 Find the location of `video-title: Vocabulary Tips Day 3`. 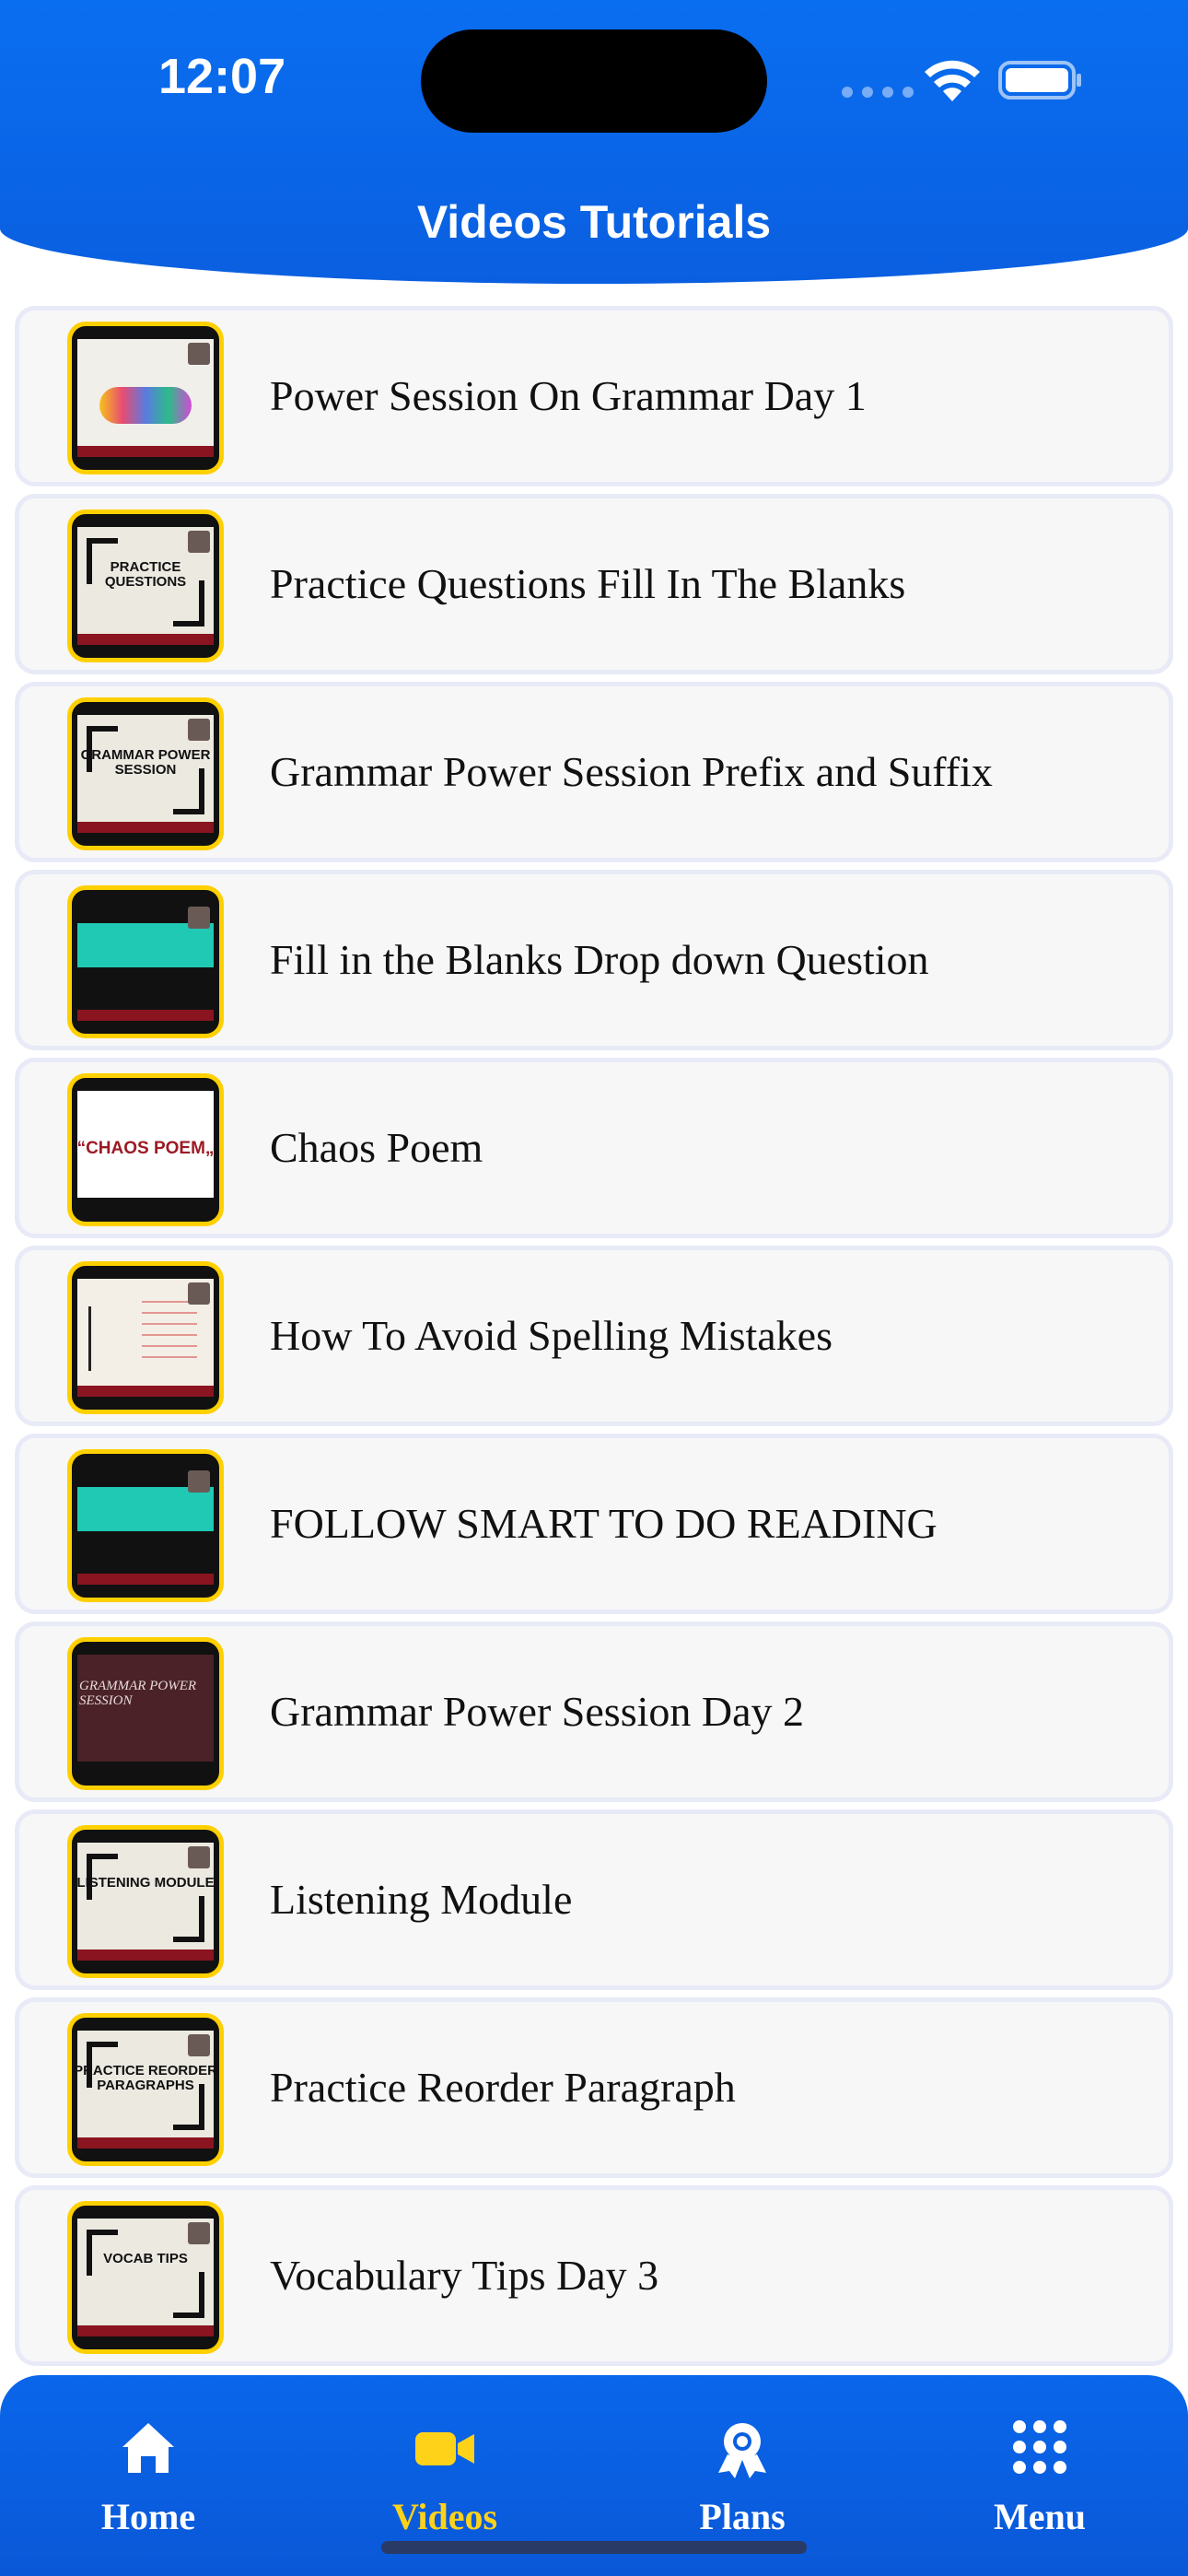

video-title: Vocabulary Tips Day 3 is located at coordinates (464, 2275).